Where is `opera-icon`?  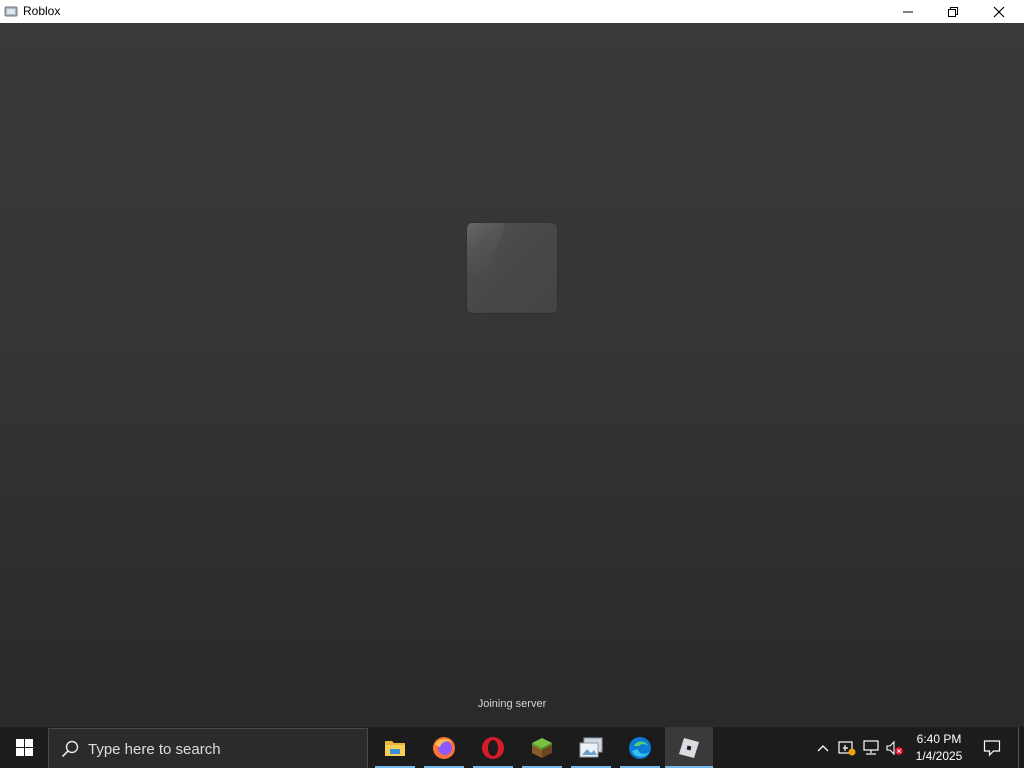 opera-icon is located at coordinates (493, 747).